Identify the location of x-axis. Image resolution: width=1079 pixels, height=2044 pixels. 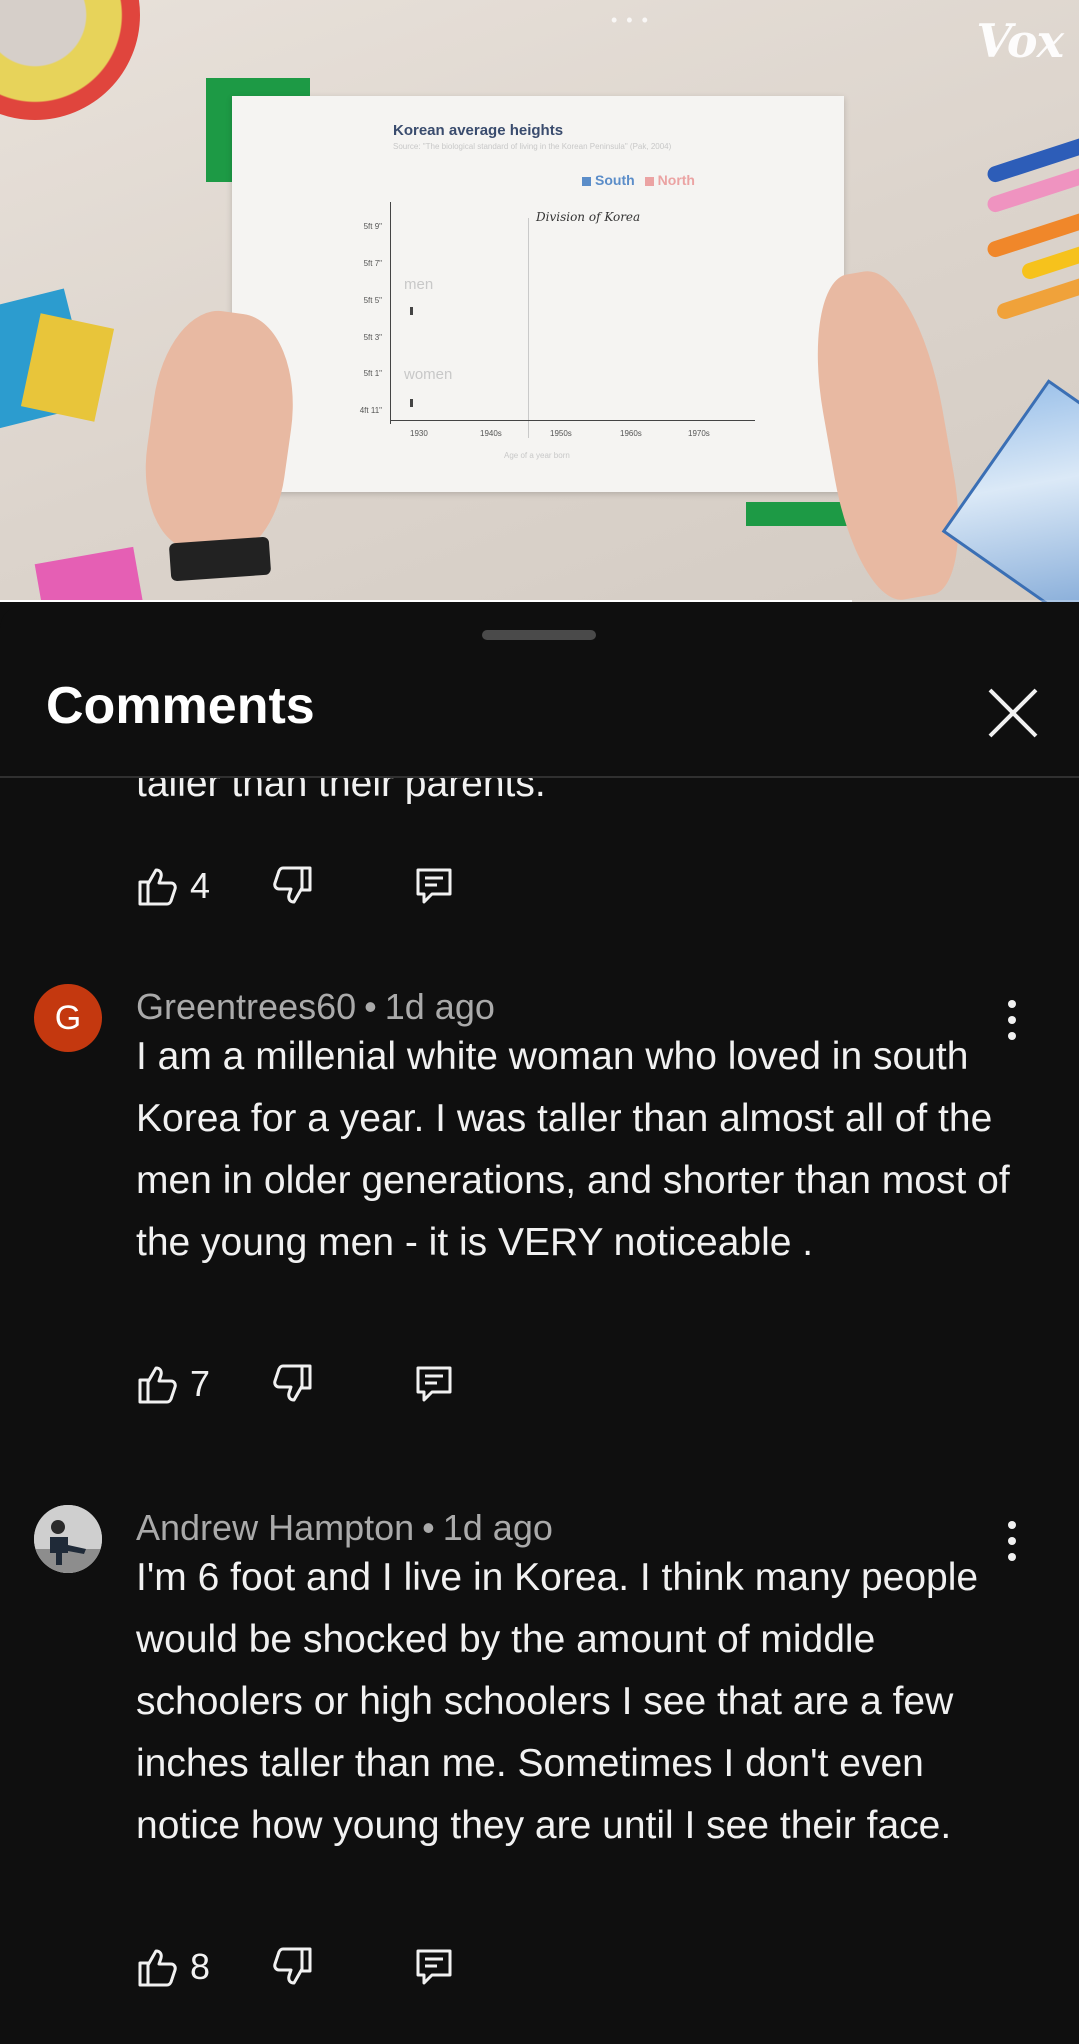
(572, 420).